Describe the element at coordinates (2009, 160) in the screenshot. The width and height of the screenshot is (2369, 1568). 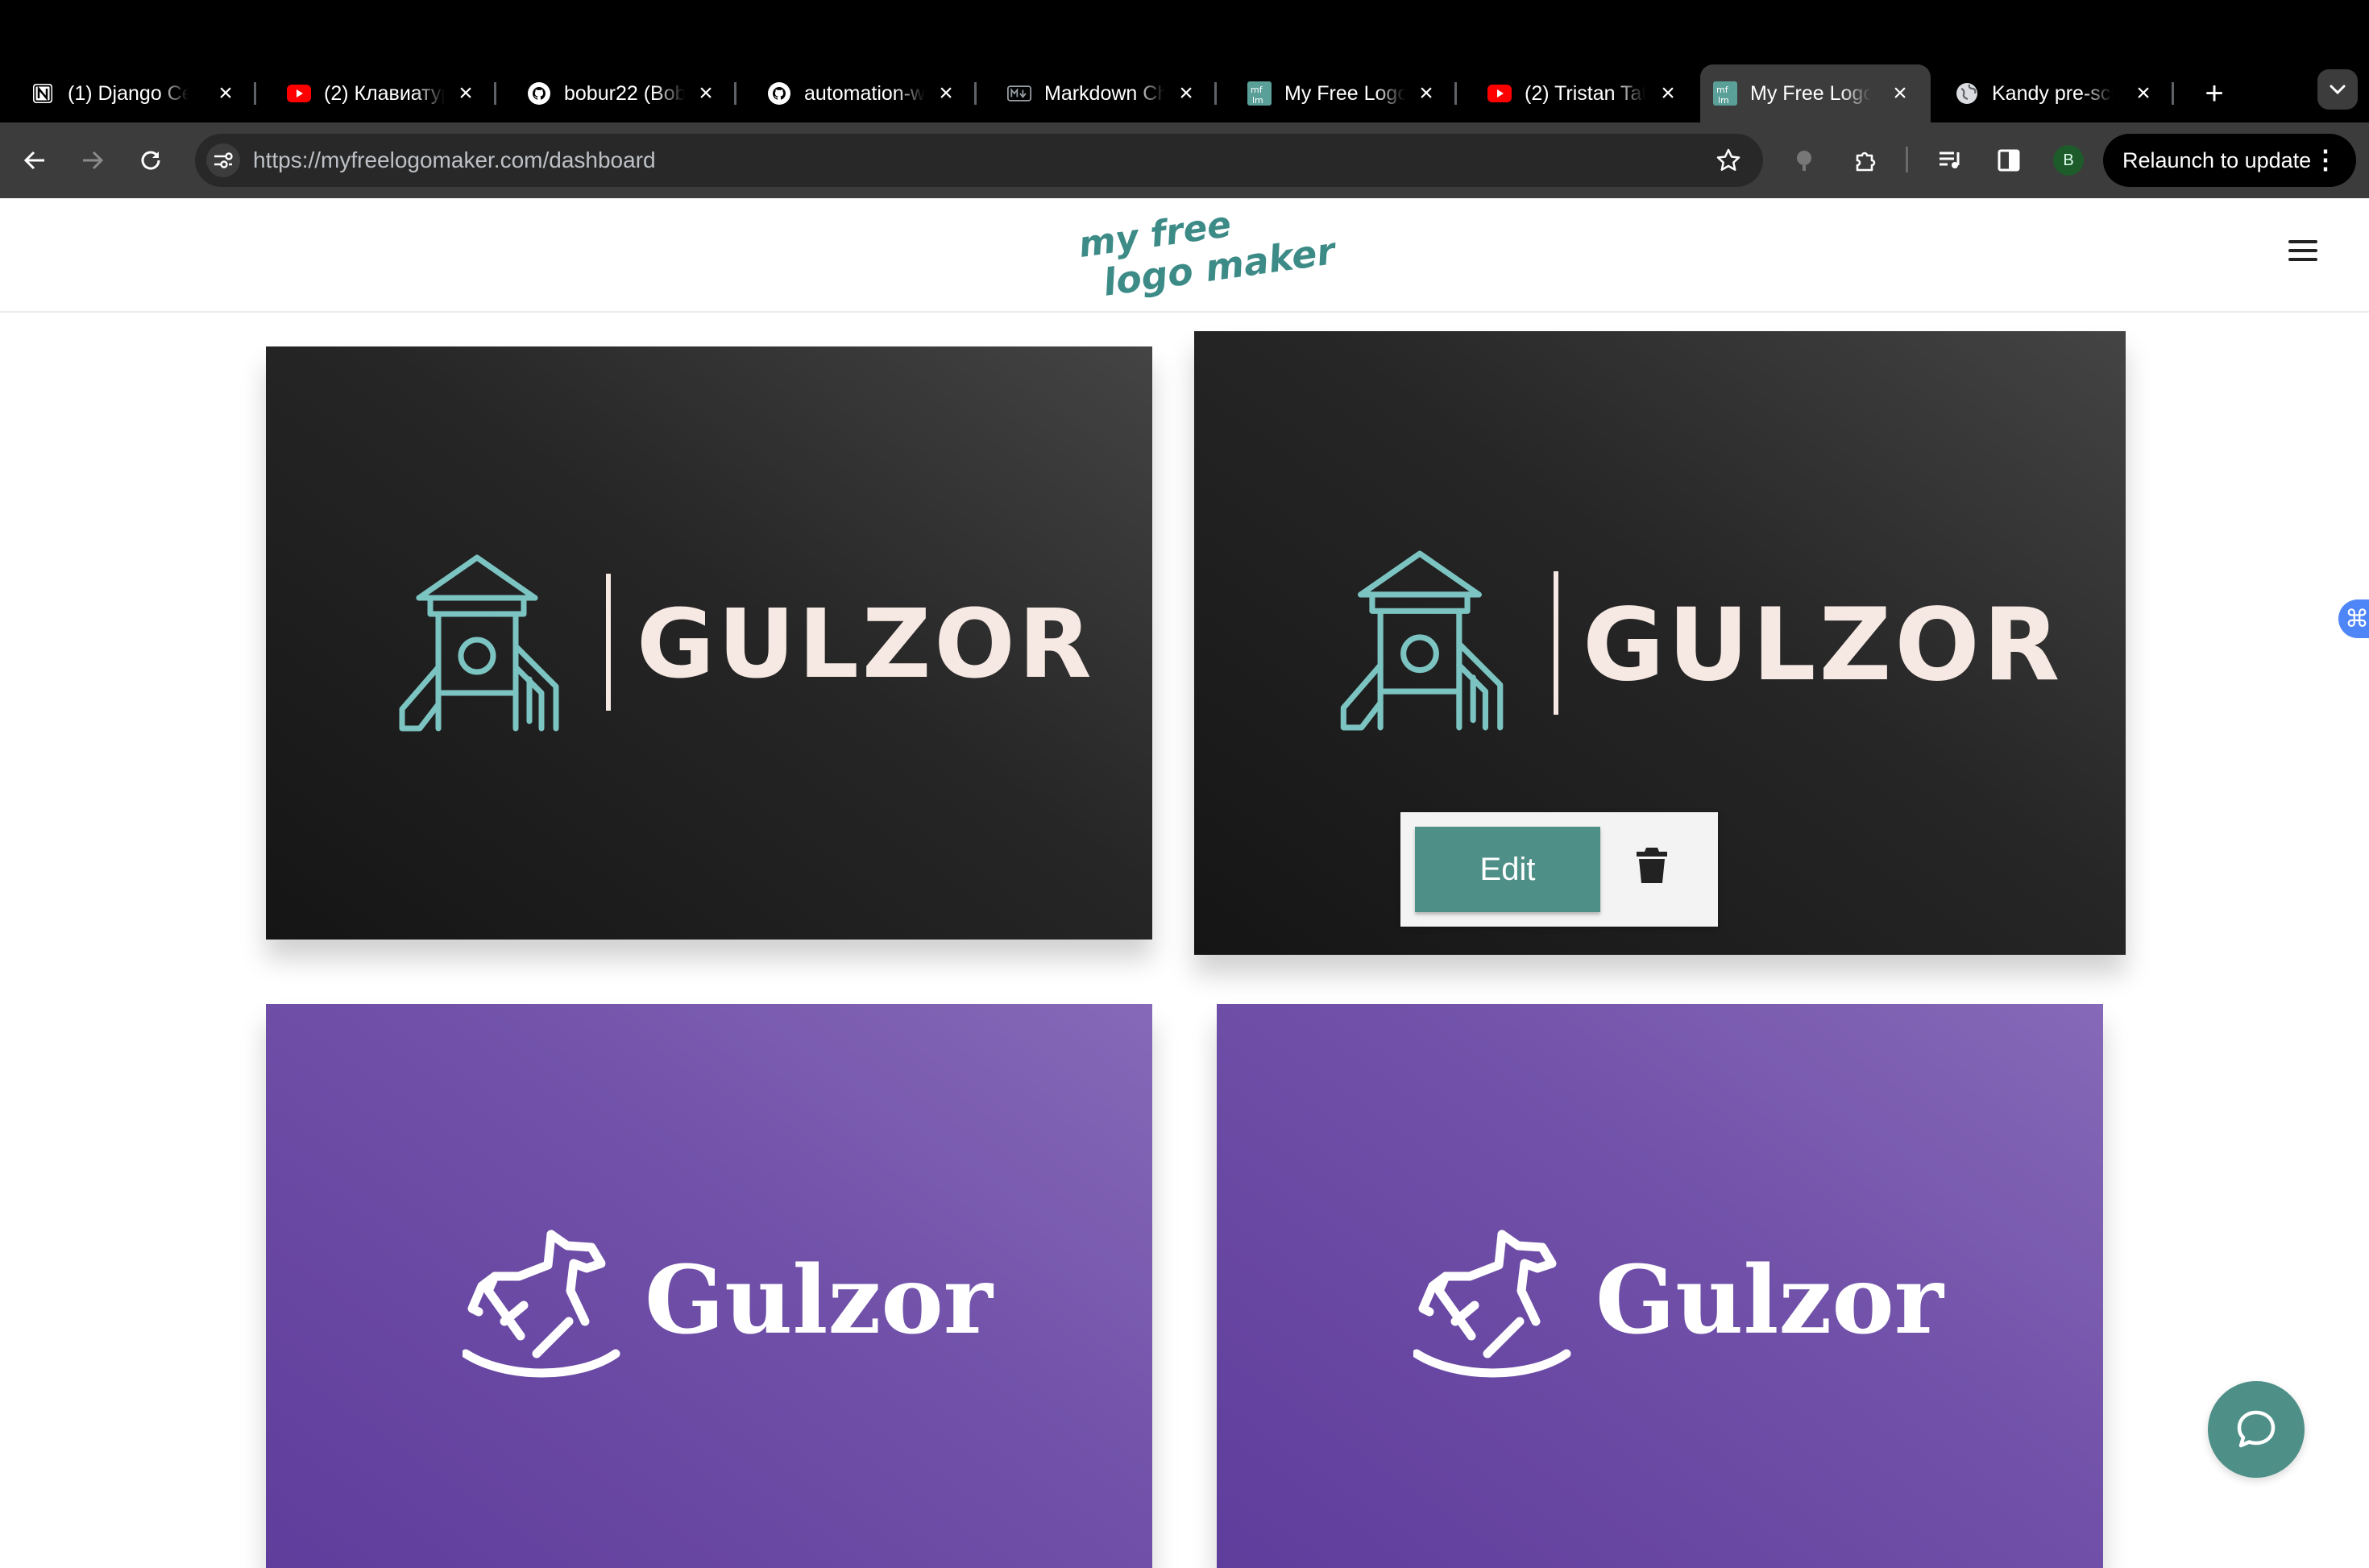
I see `side-panel-icon` at that location.